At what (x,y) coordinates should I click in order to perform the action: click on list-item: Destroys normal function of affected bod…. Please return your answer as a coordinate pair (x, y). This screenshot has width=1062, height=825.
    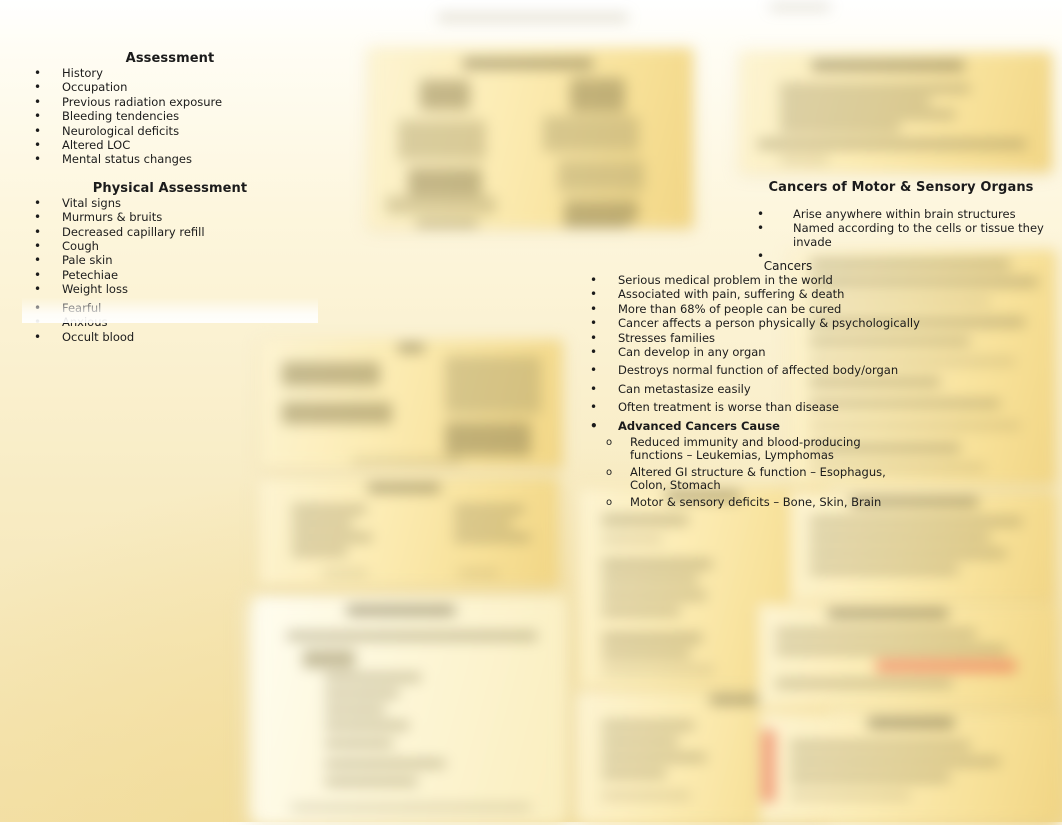
    Looking at the image, I should click on (788, 370).